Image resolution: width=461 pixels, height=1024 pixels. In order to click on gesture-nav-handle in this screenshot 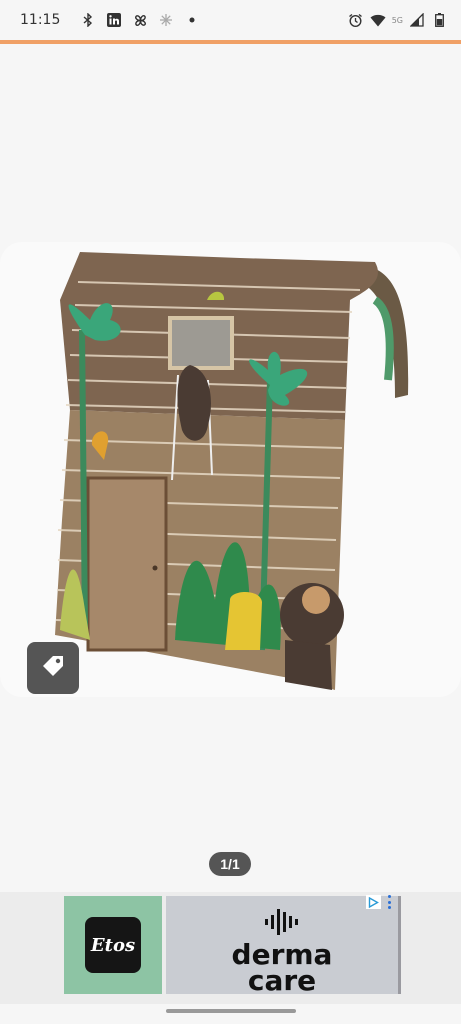, I will do `click(231, 1011)`.